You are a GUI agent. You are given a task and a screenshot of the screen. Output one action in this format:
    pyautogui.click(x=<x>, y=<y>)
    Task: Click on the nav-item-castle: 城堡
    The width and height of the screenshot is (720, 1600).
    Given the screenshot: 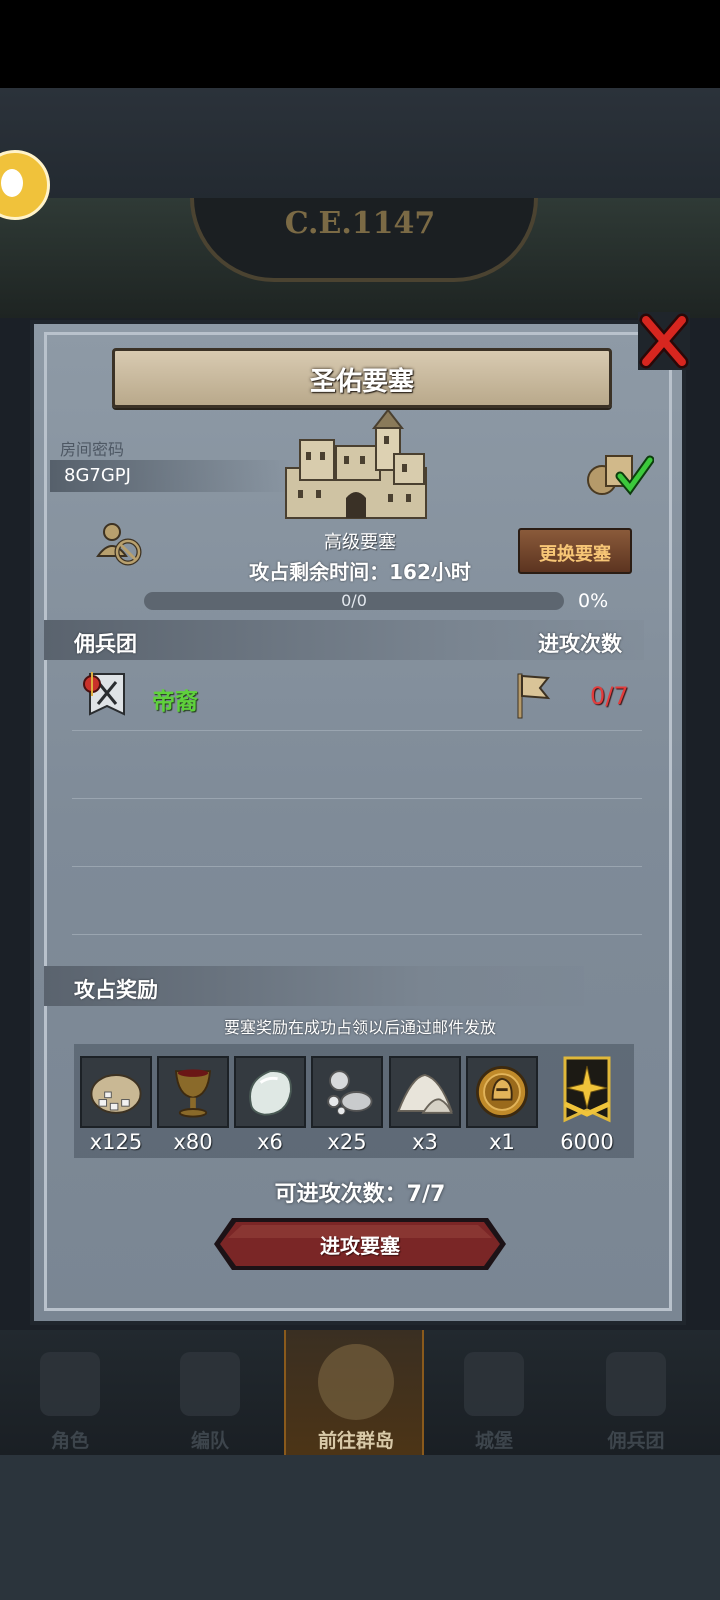 What is the action you would take?
    pyautogui.click(x=494, y=1392)
    